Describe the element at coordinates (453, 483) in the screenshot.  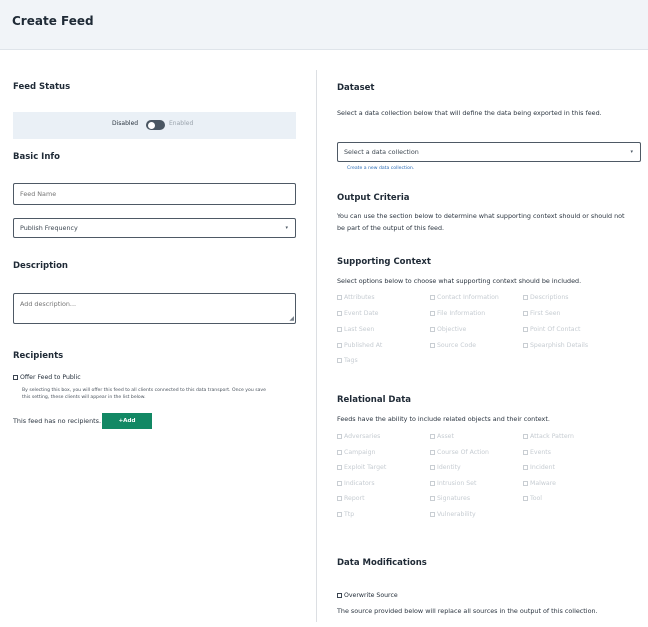
I see `option-intrusion-set: Intrusion Set` at that location.